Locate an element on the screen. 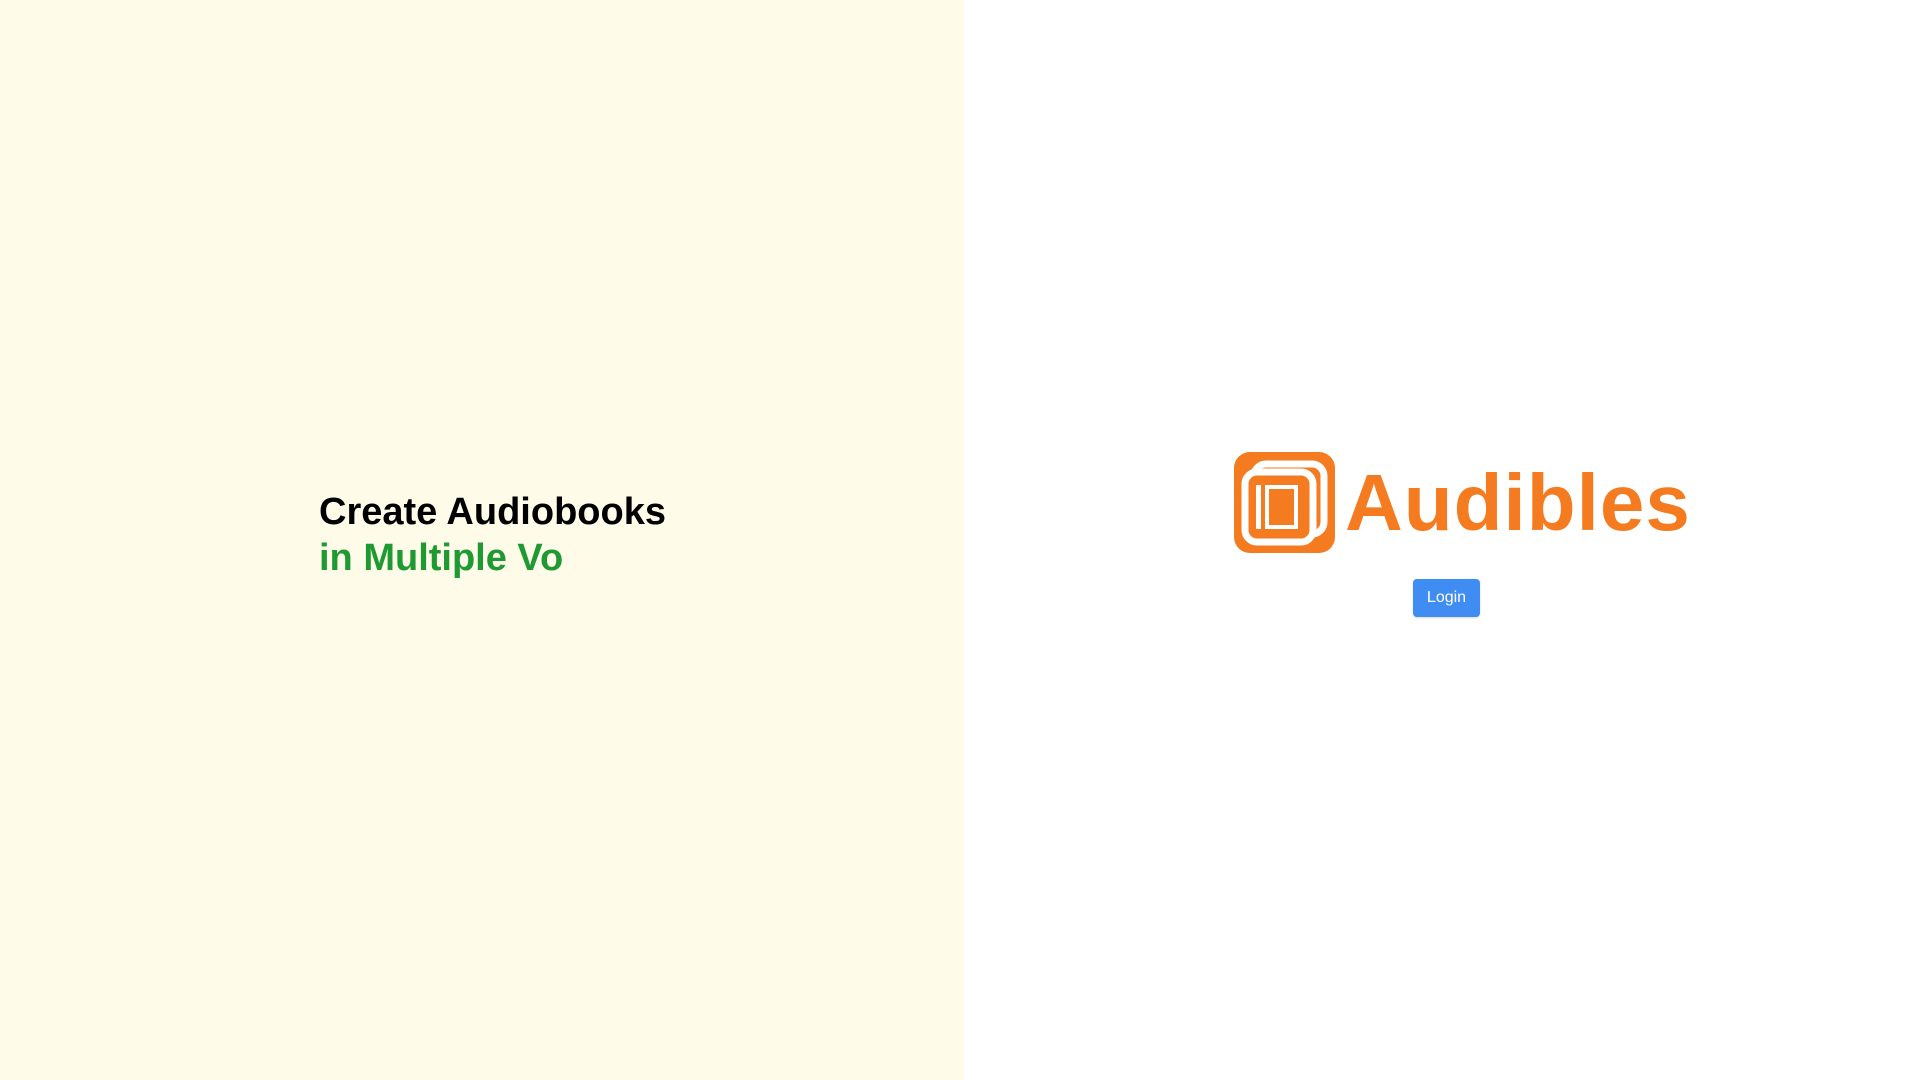  book-stack-icon is located at coordinates (1284, 502).